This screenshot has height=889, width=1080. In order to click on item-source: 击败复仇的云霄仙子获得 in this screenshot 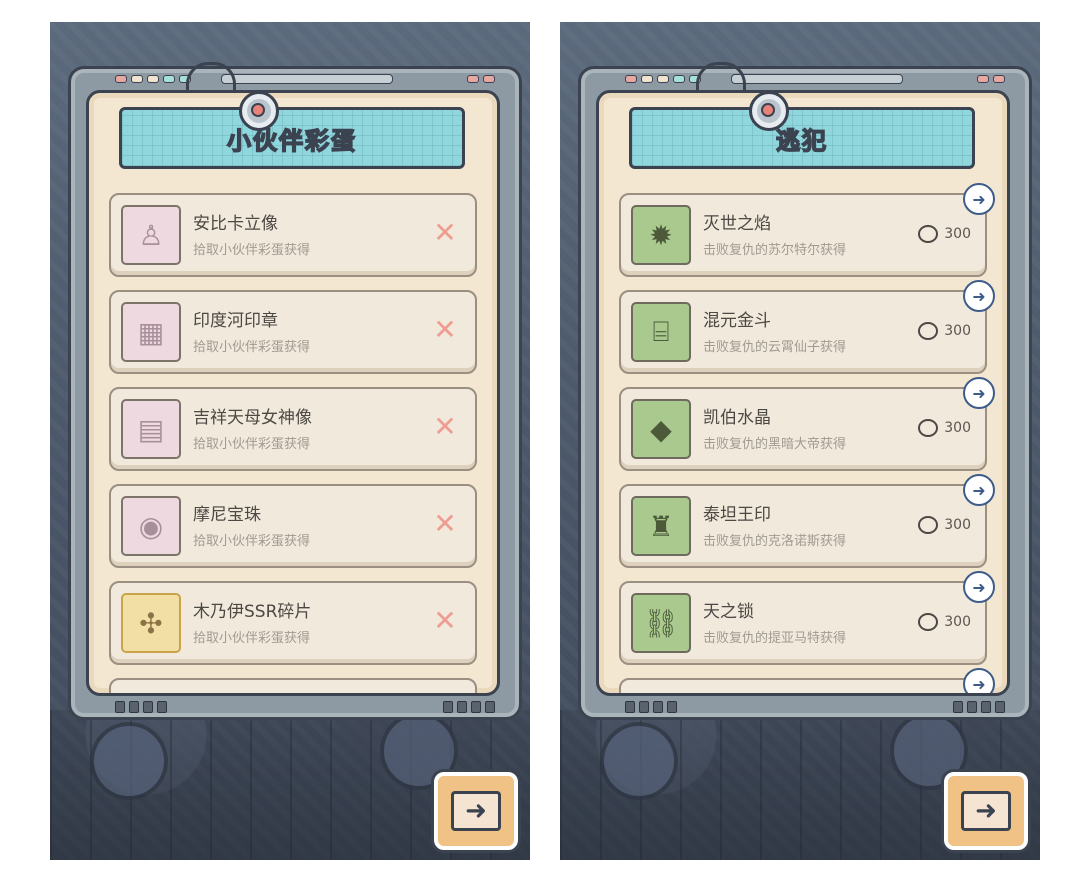, I will do `click(775, 347)`.